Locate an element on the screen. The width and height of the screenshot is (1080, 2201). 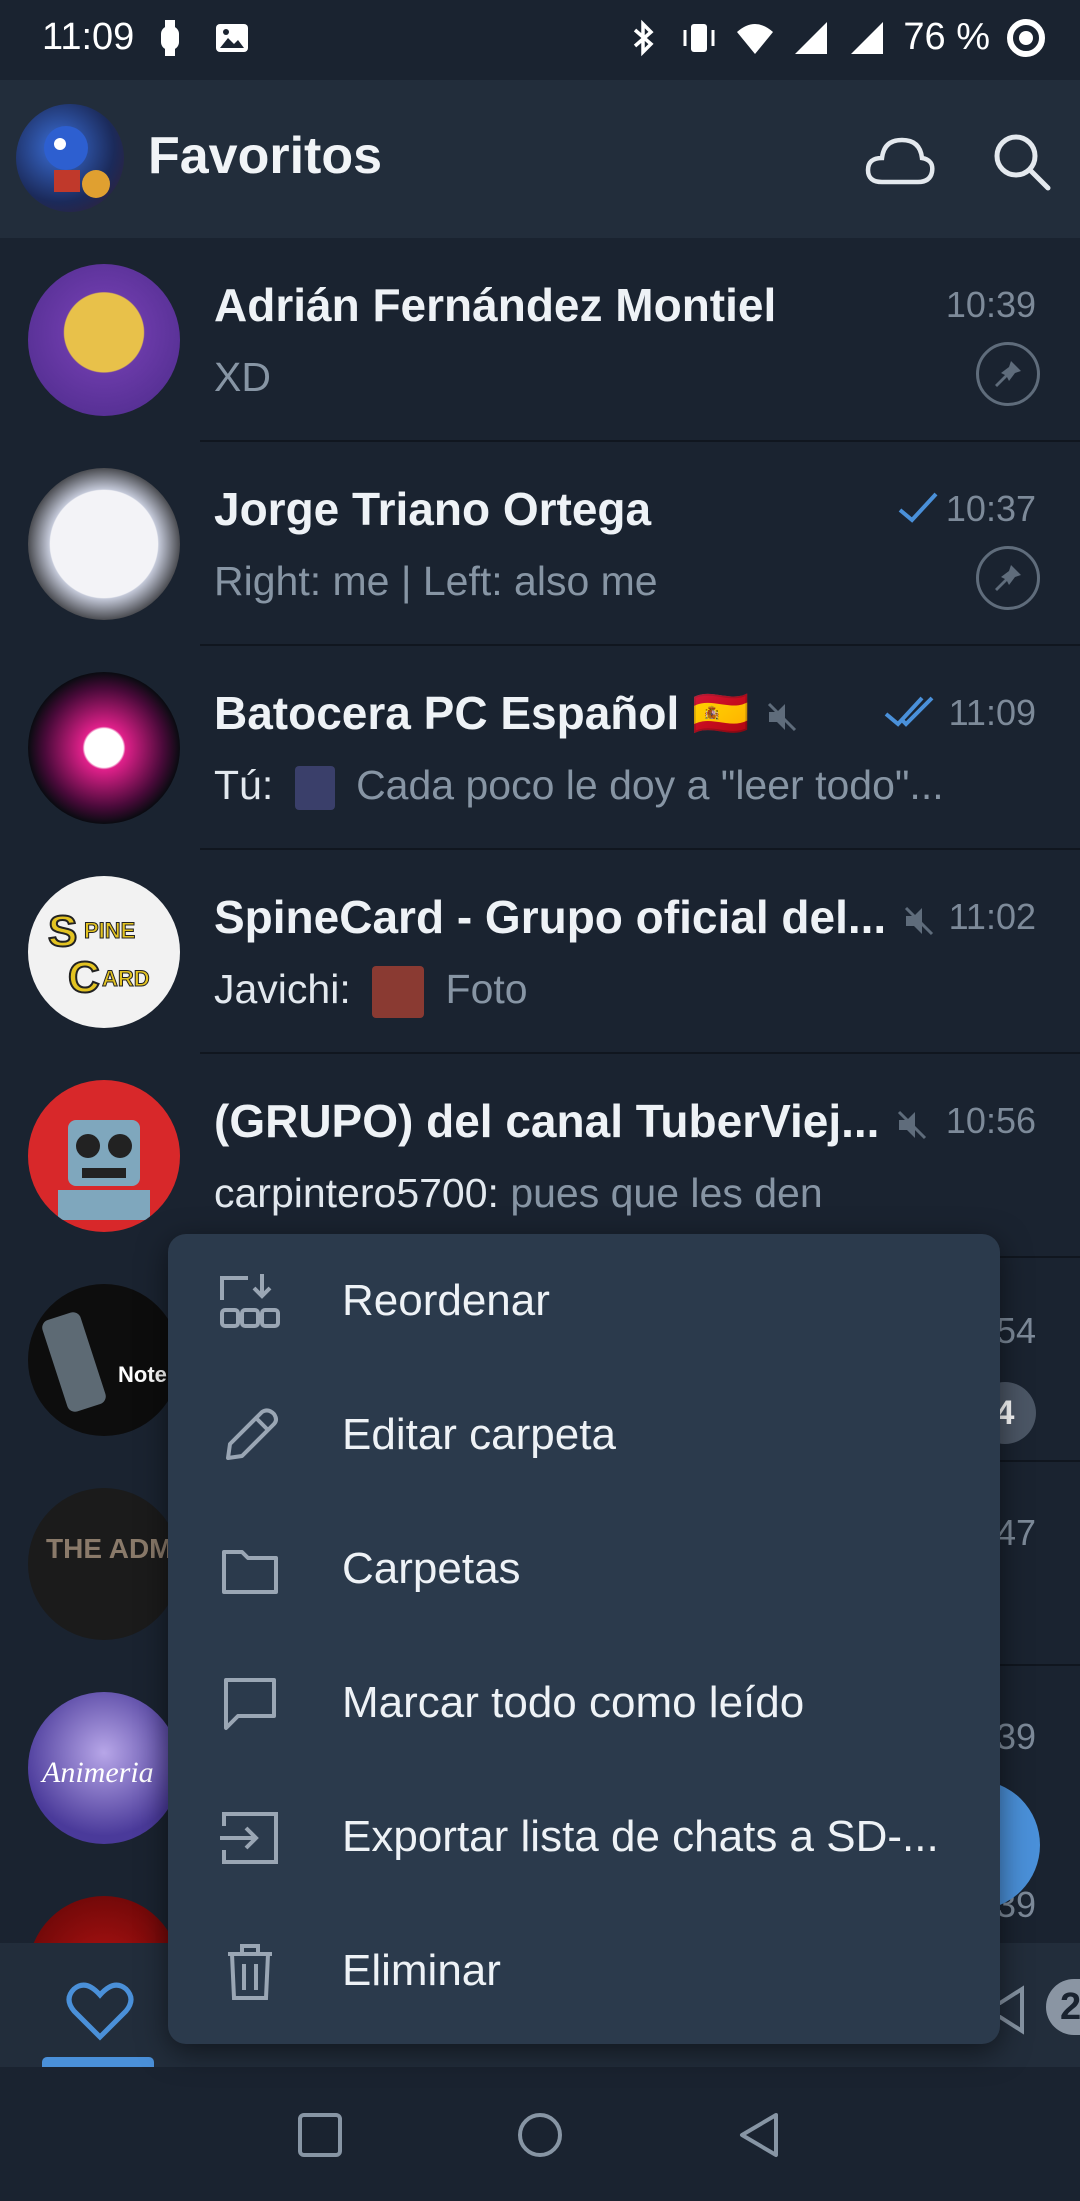
watch-icon is located at coordinates (170, 38).